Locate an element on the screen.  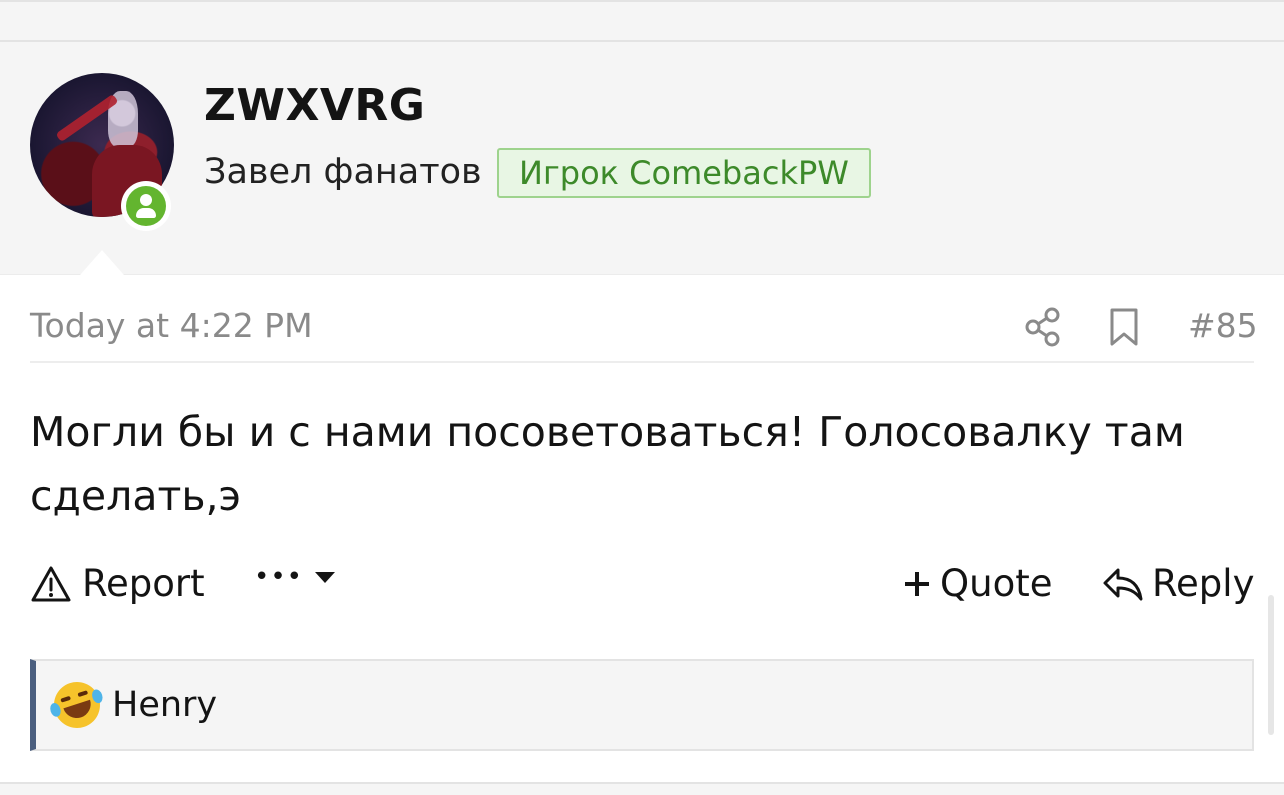
reaction-user: Henry is located at coordinates (164, 705).